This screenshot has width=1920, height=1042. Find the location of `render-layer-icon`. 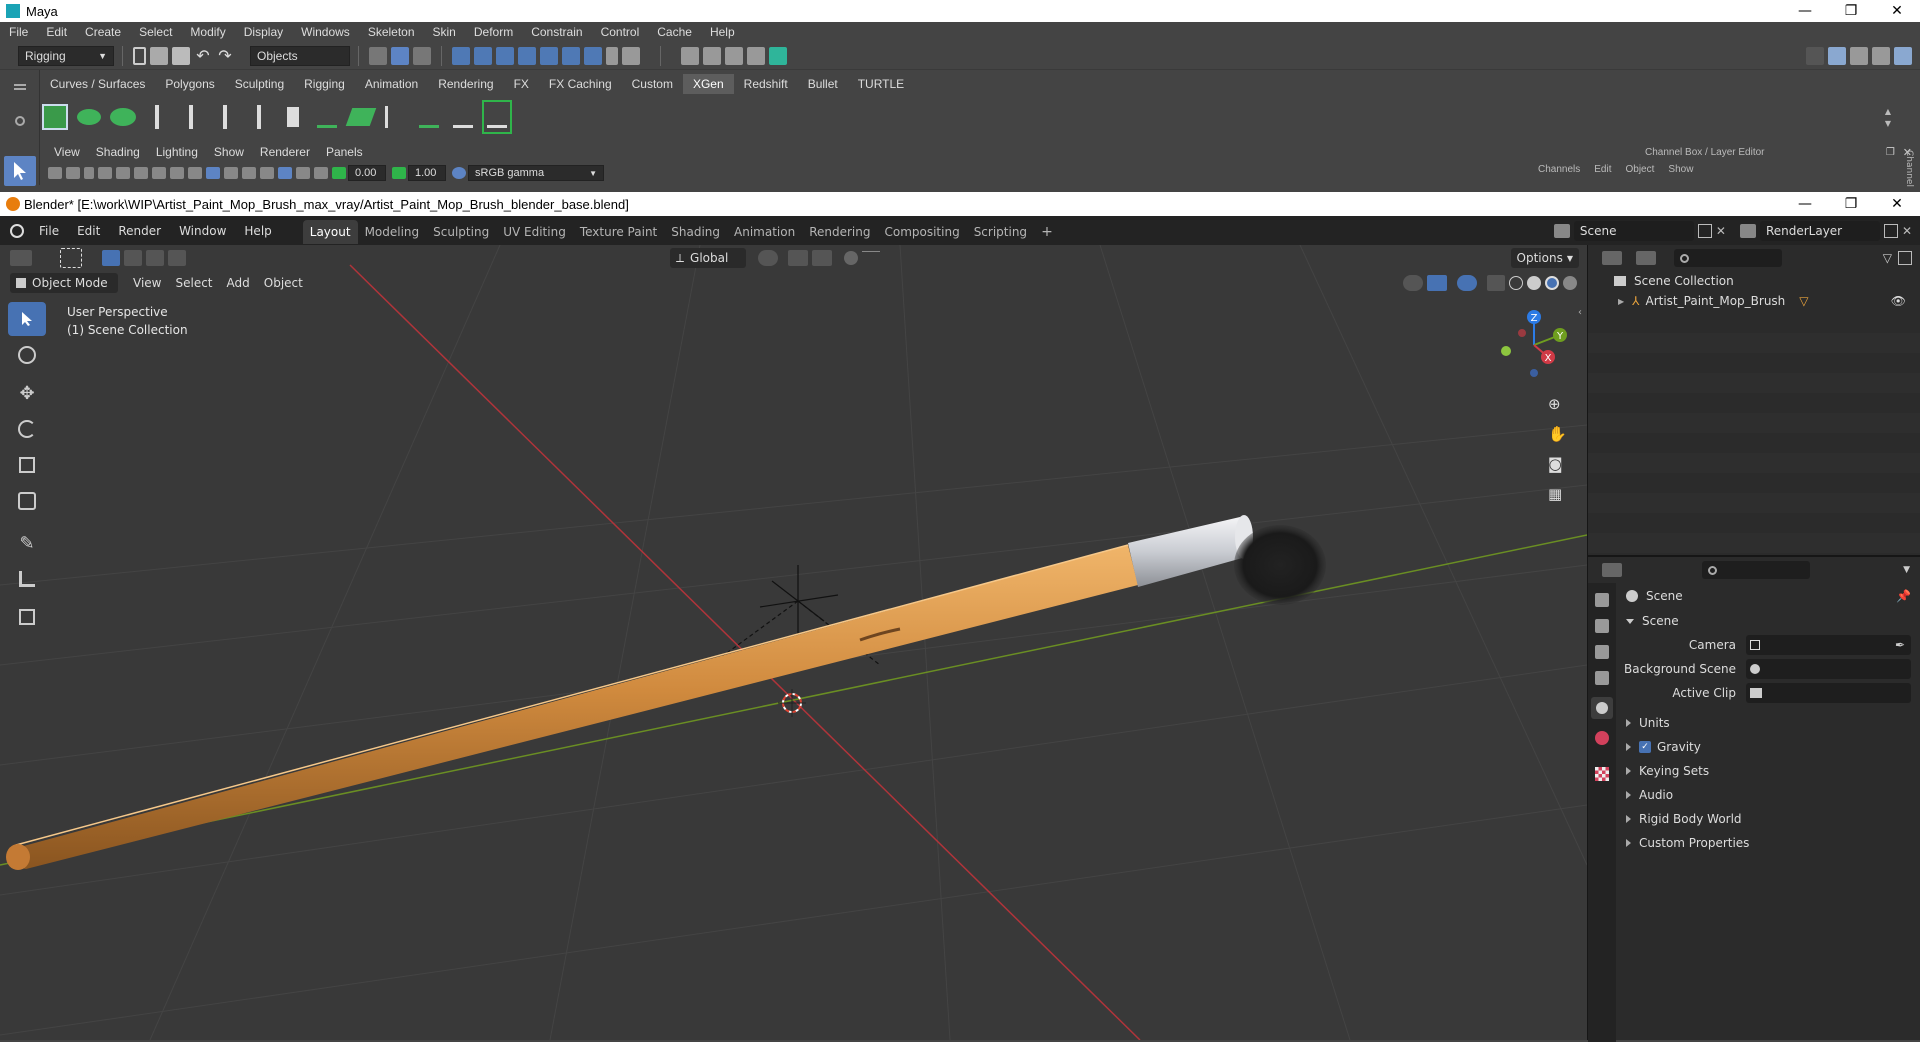

render-layer-icon is located at coordinates (1747, 230).